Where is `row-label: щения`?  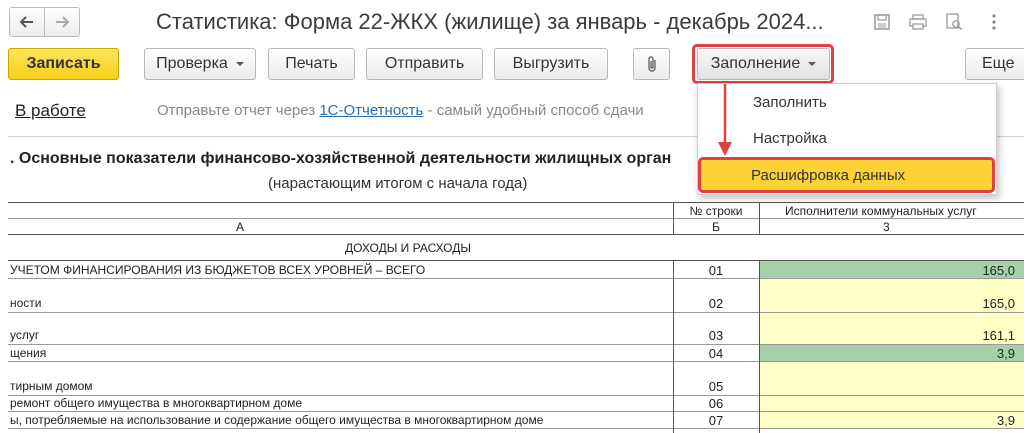 row-label: щения is located at coordinates (28, 353).